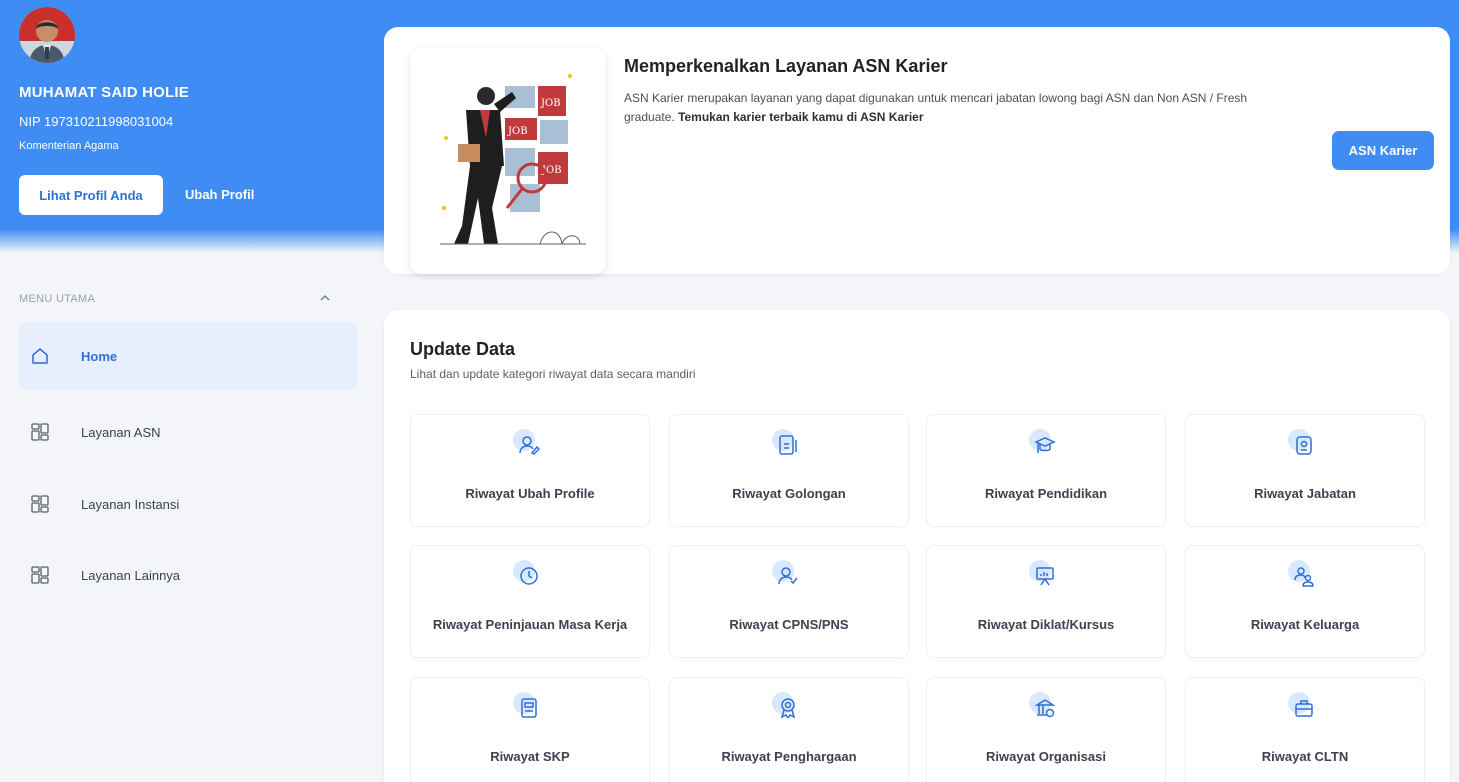  I want to click on tile-label: Riwayat Diklat/Kursus, so click(1046, 624).